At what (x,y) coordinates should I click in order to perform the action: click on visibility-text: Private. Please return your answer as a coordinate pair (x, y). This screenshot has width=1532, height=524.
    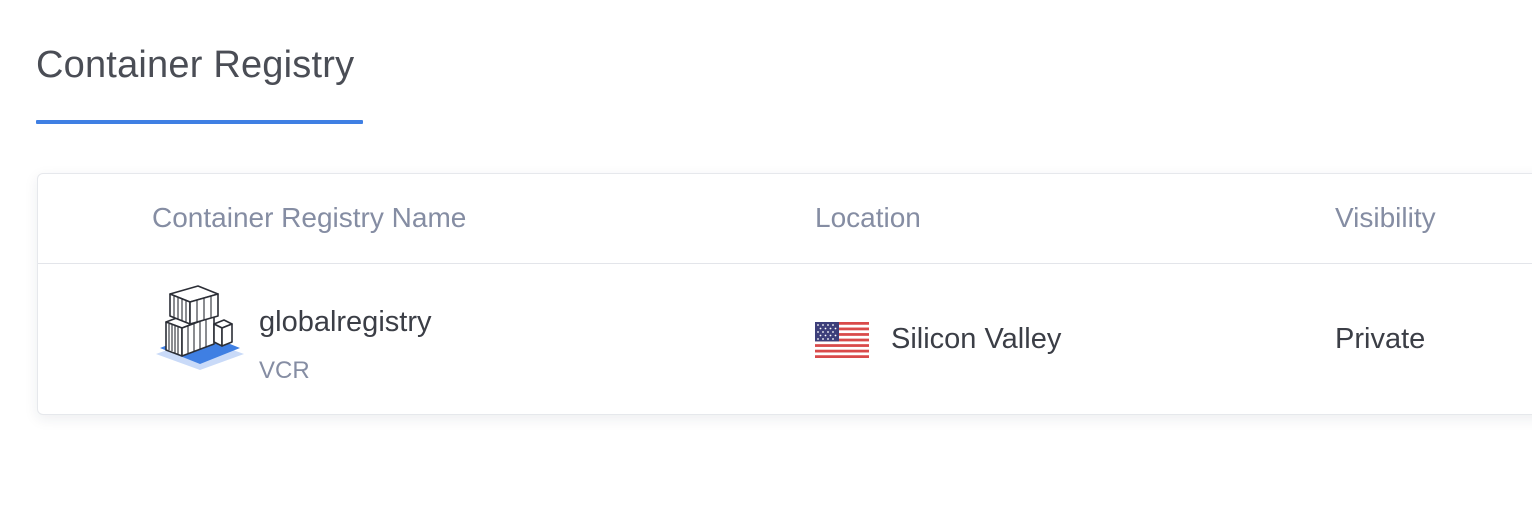
    Looking at the image, I should click on (1380, 339).